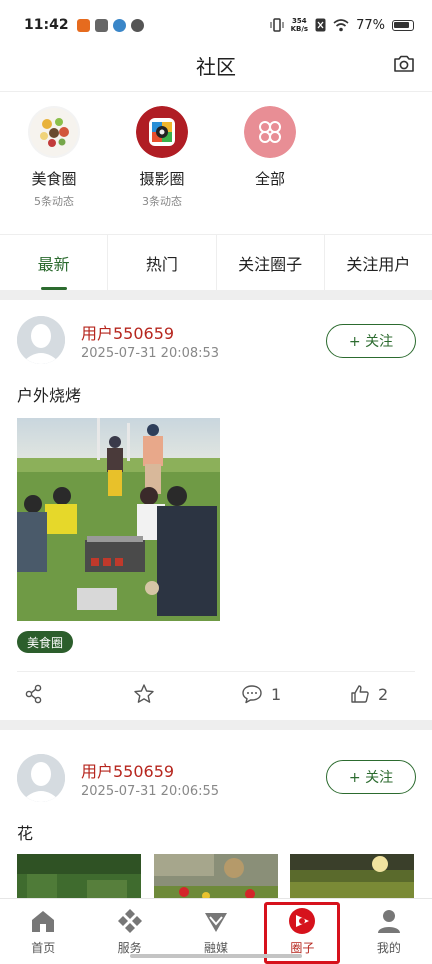  I want to click on round-notification-icon, so click(119, 25).